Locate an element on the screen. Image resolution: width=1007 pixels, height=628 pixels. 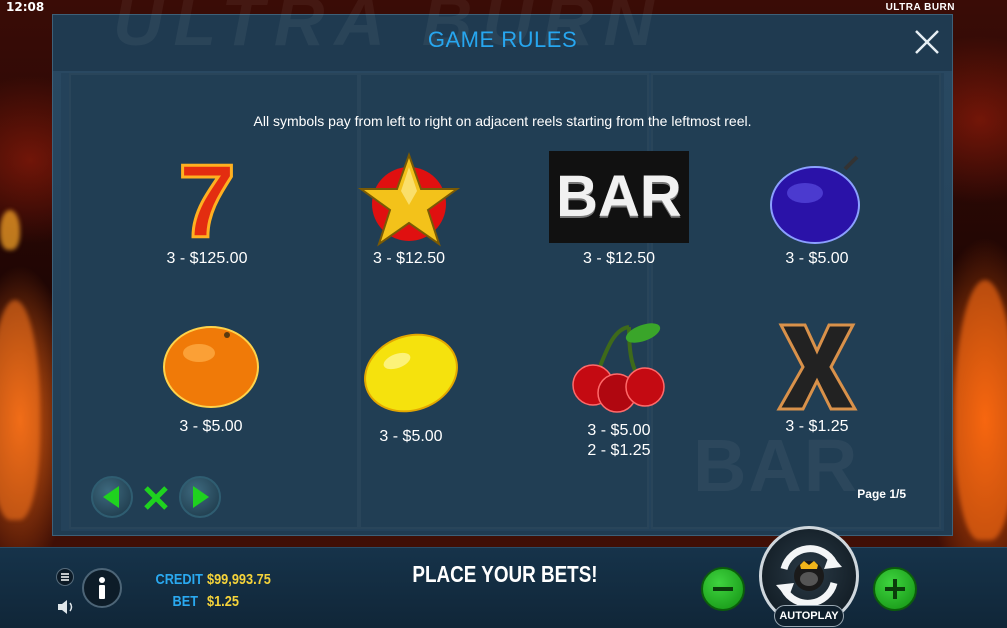
paytable-entry: 3 - $5.00 2 - $1.25 is located at coordinates (619, 390).